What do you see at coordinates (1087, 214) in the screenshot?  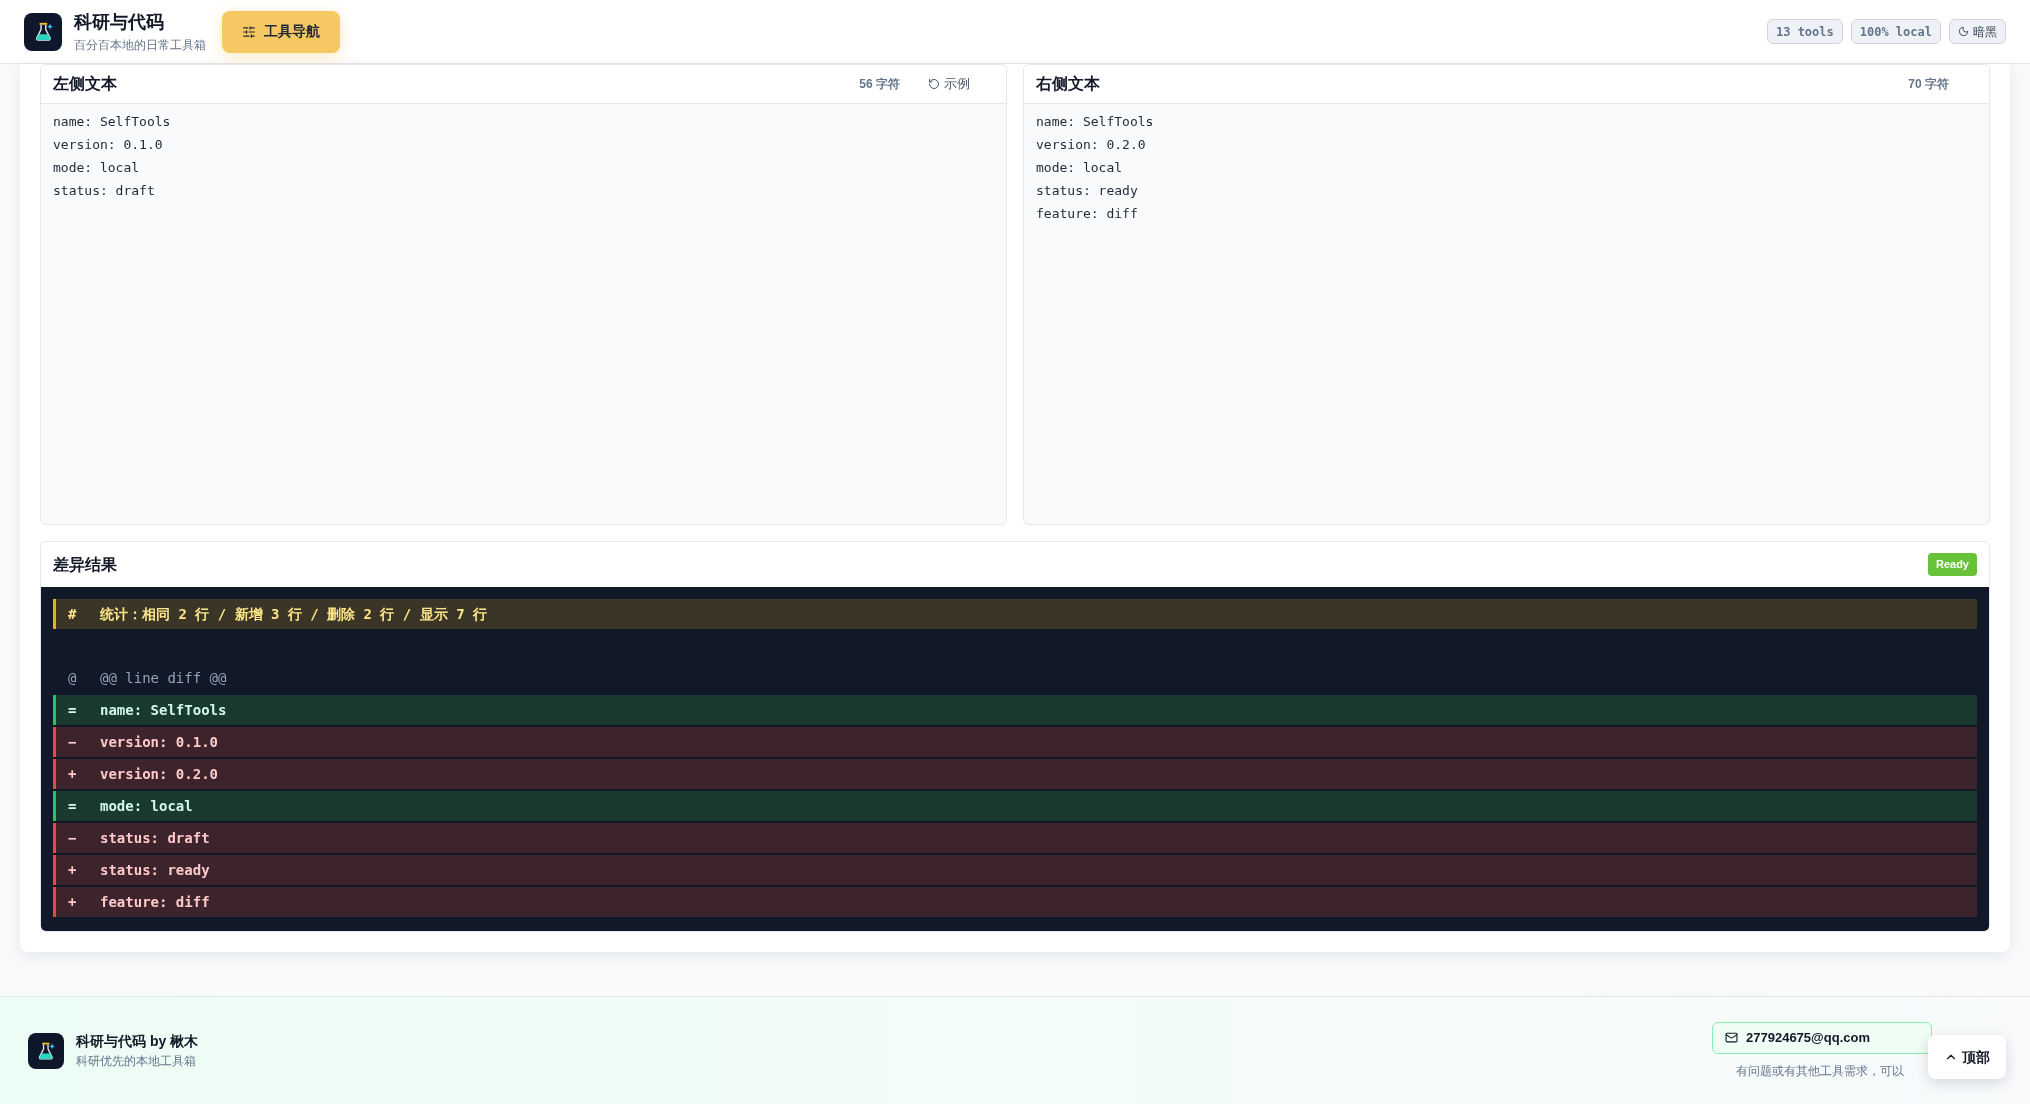 I see `text-line: feature: diff` at bounding box center [1087, 214].